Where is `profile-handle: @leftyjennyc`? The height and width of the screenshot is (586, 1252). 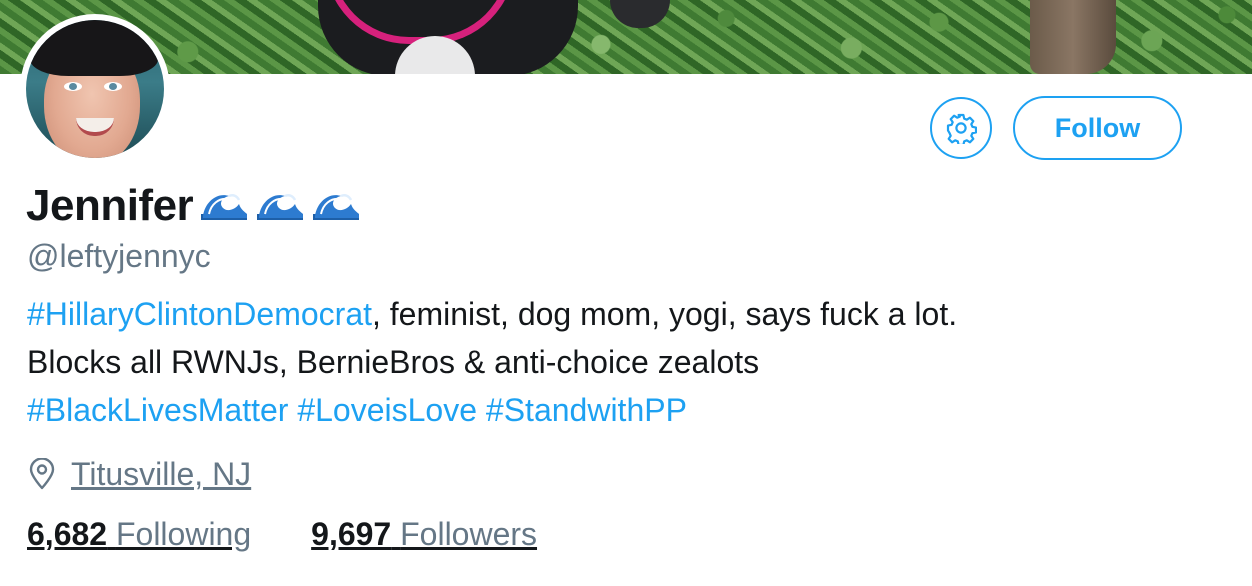 profile-handle: @leftyjennyc is located at coordinates (119, 256).